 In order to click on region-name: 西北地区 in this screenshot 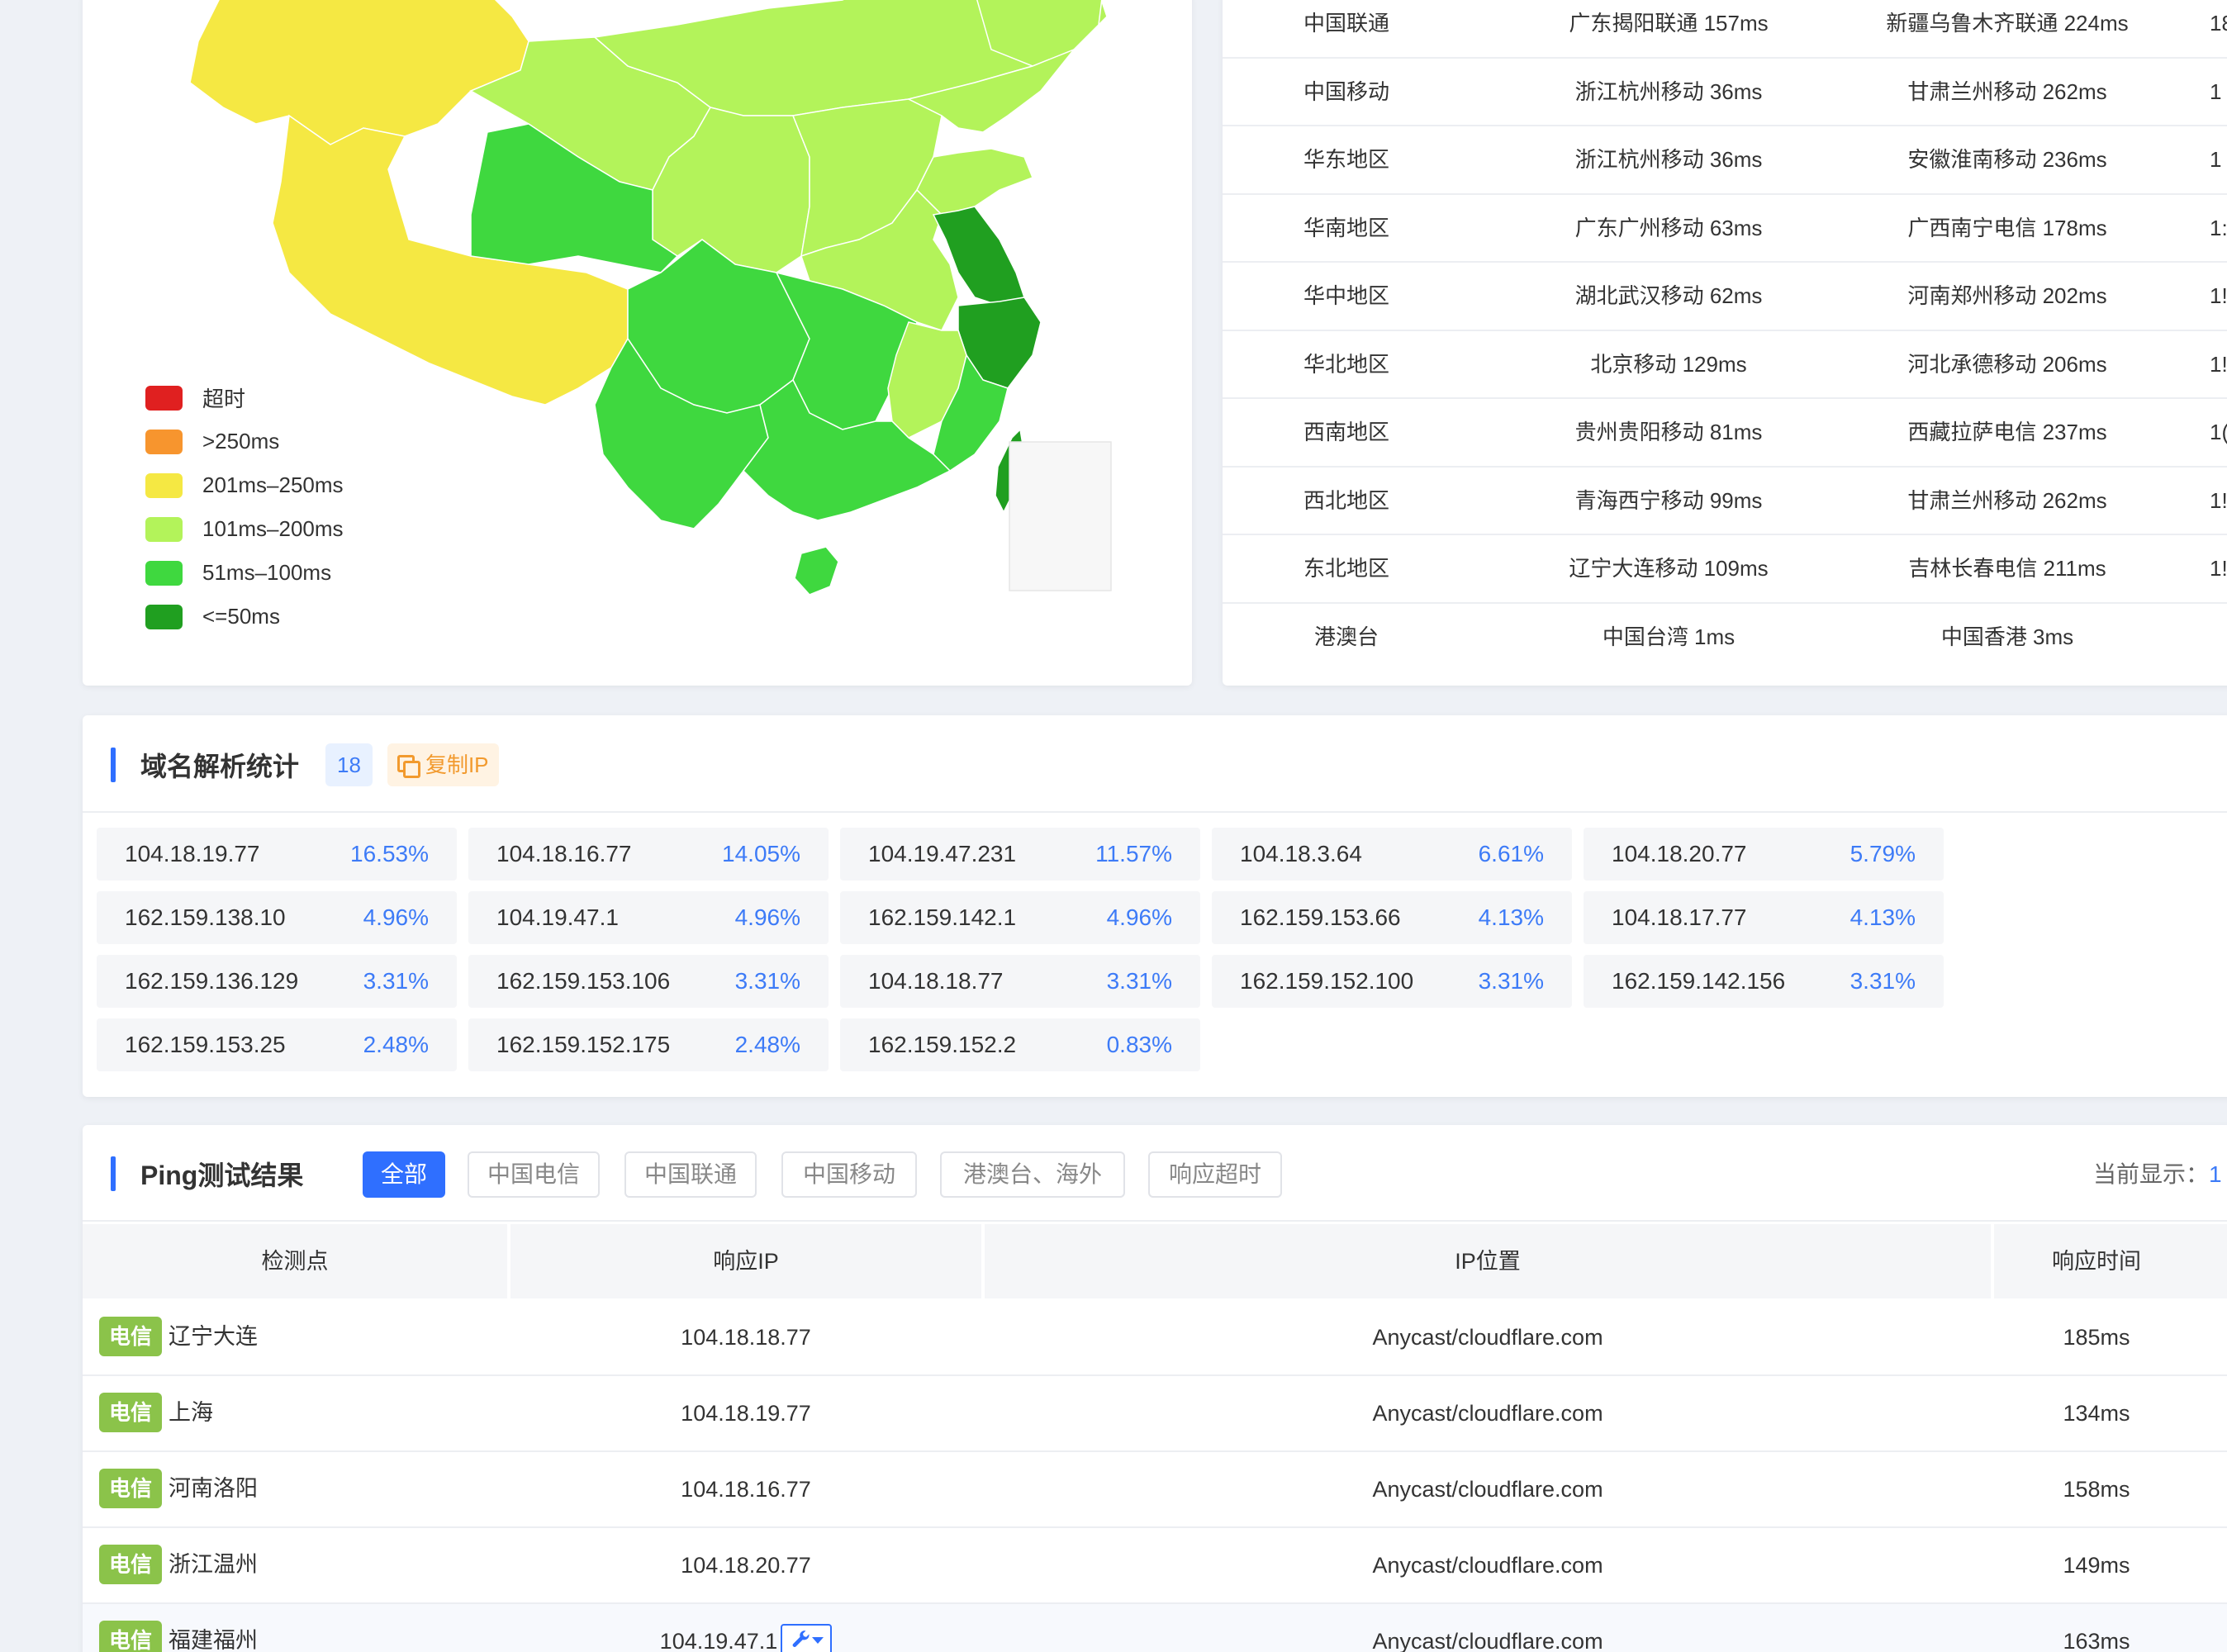, I will do `click(1346, 500)`.